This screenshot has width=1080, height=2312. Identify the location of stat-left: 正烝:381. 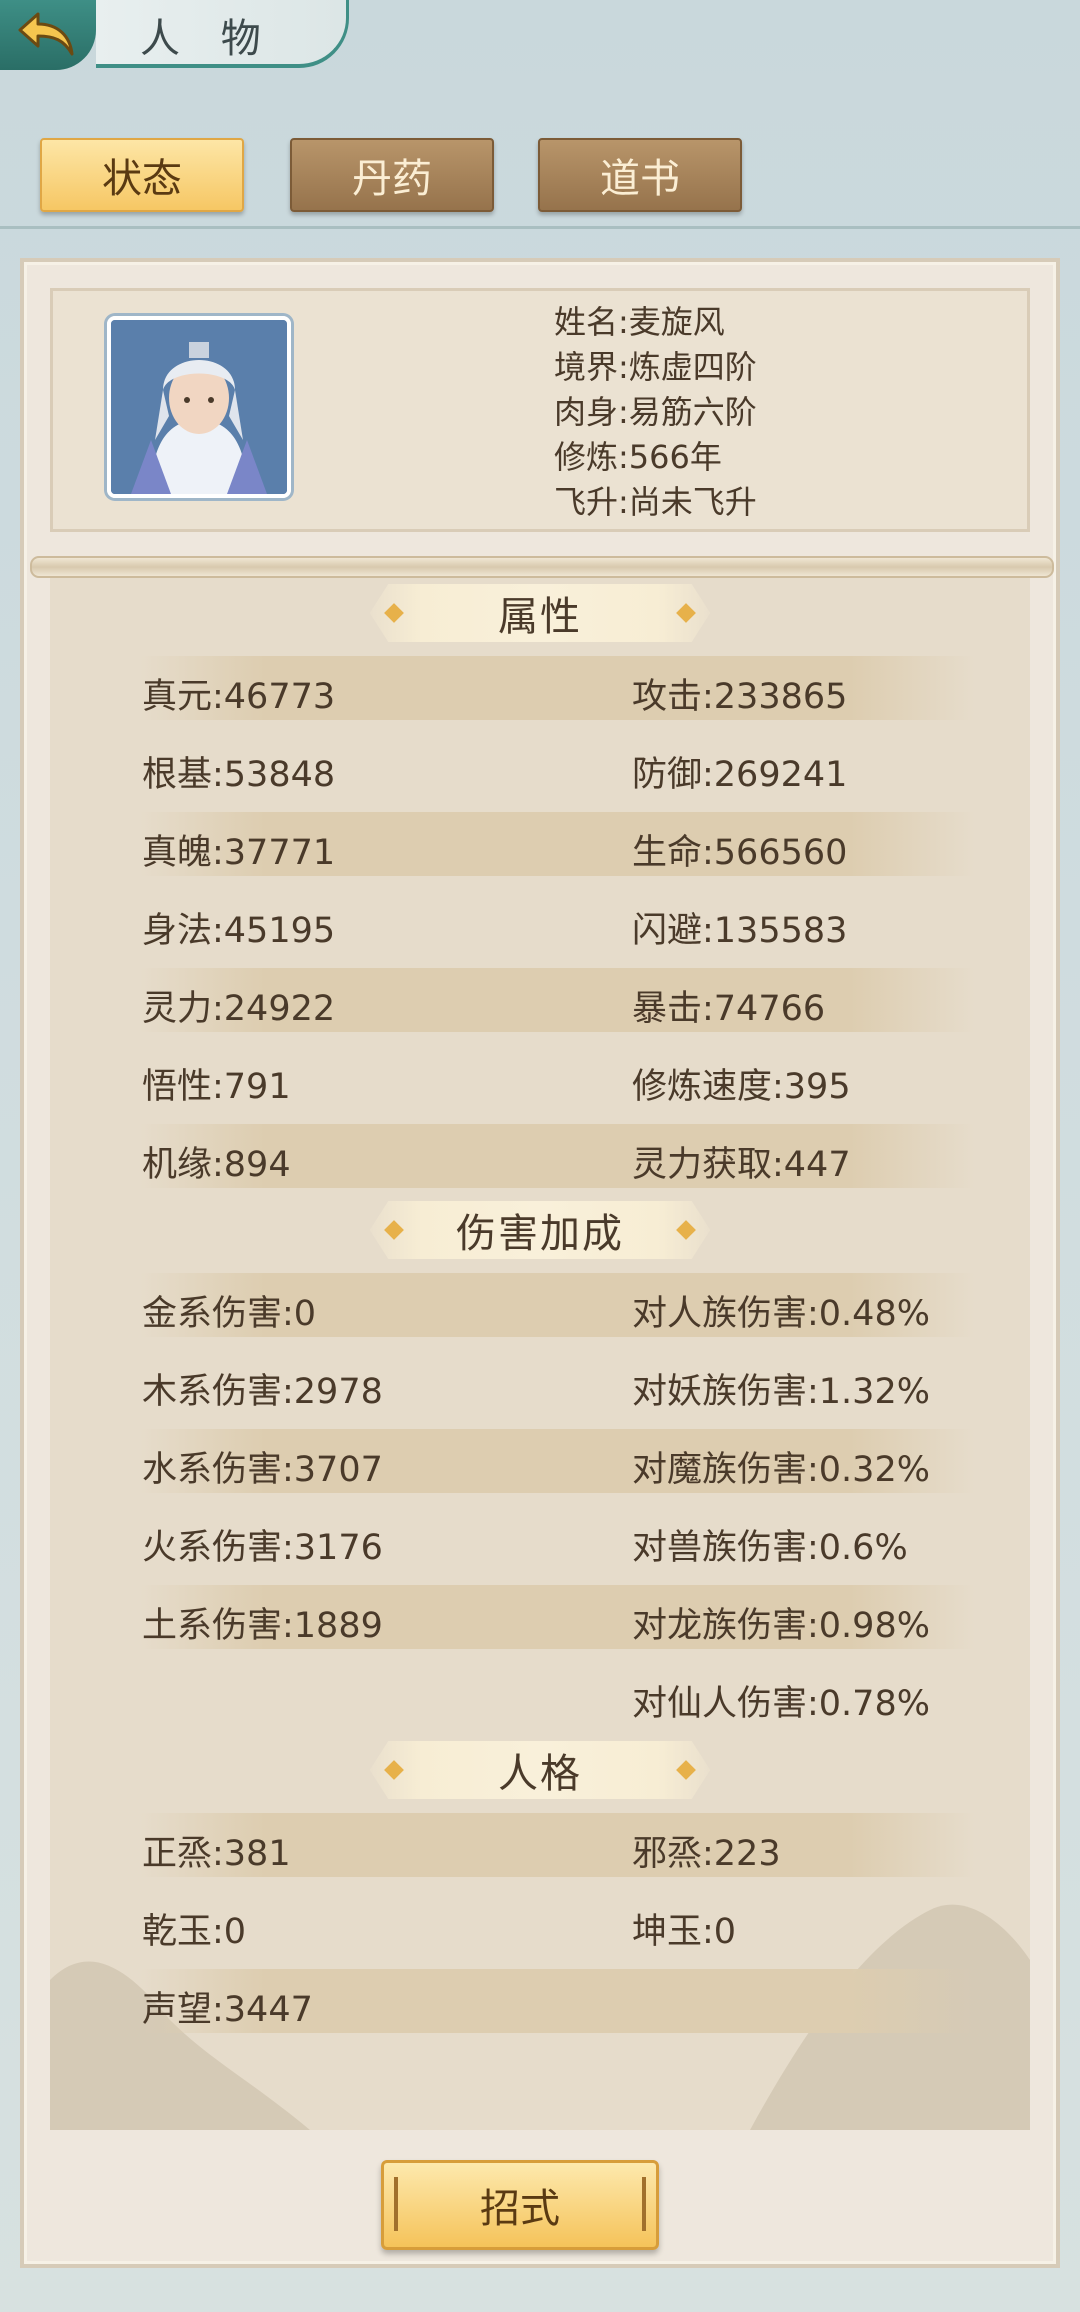
(216, 1854).